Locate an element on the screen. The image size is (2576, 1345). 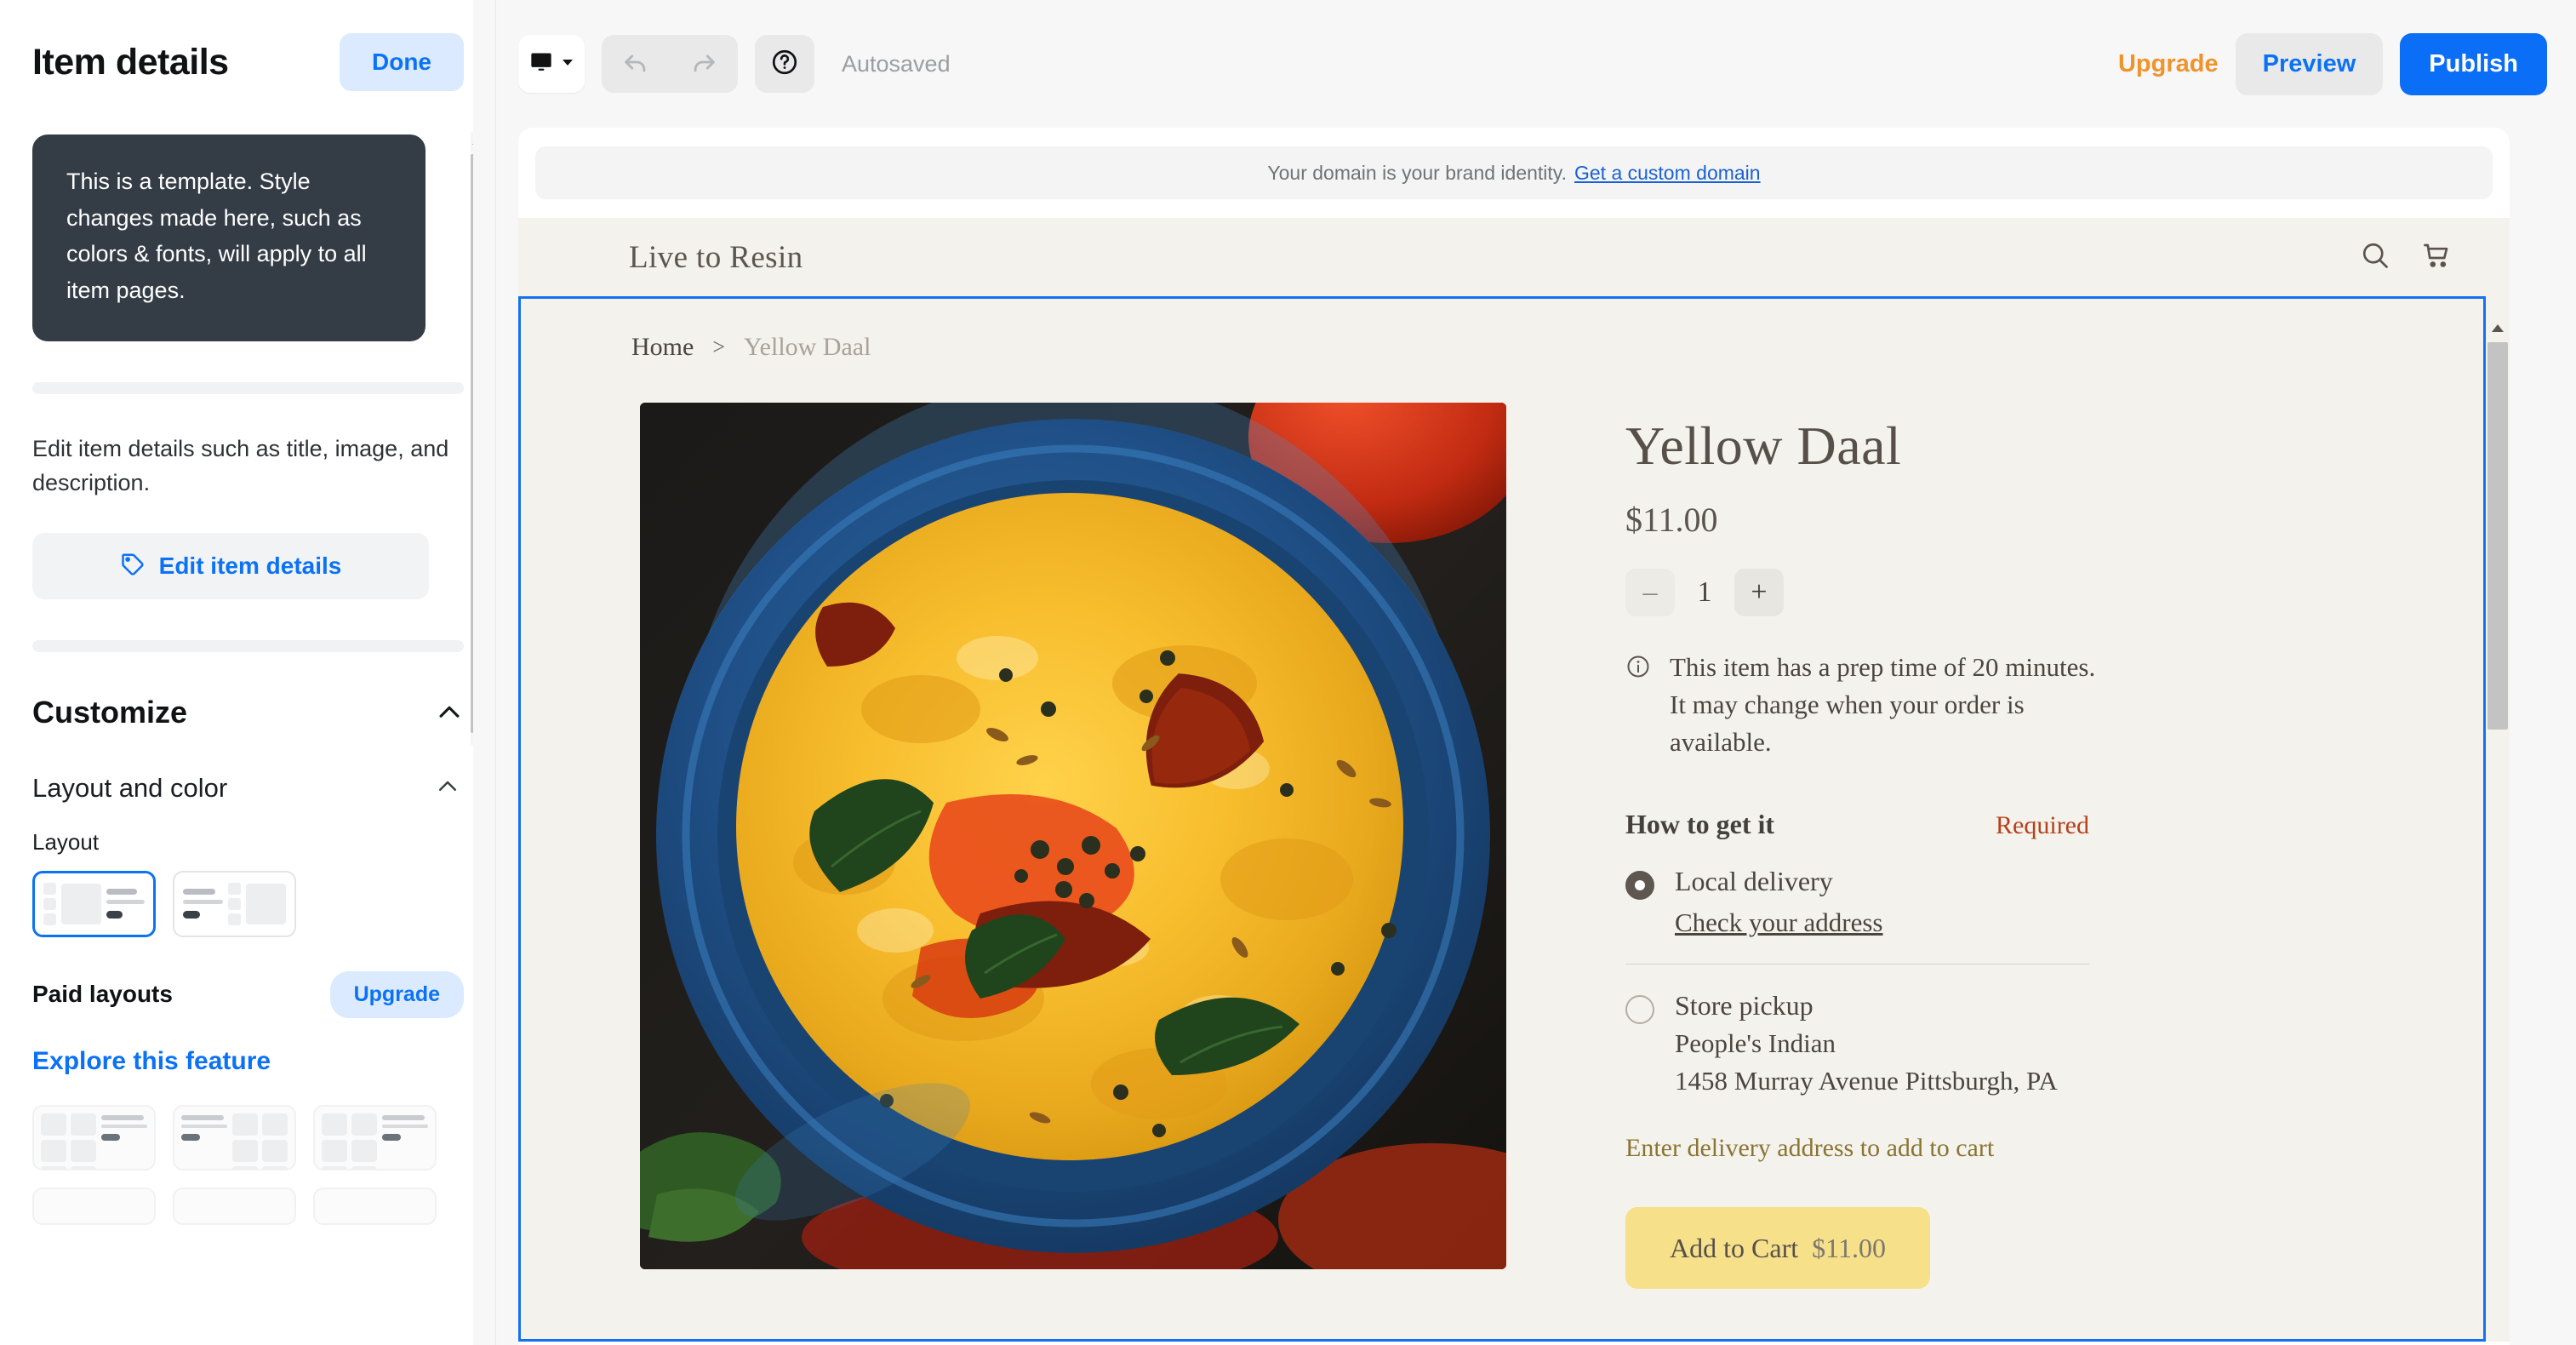
question-mark-circle-icon is located at coordinates (784, 64).